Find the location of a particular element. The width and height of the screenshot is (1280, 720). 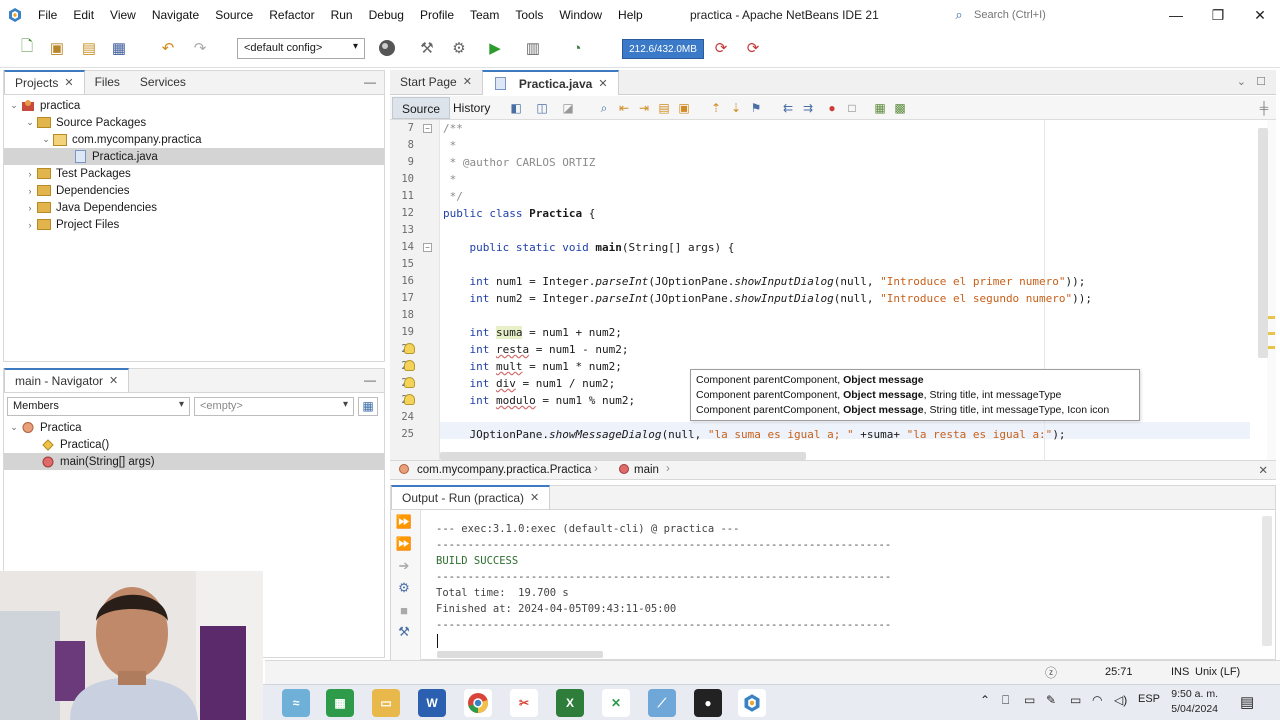

members-filter-select: Members ▾ is located at coordinates (98, 406).